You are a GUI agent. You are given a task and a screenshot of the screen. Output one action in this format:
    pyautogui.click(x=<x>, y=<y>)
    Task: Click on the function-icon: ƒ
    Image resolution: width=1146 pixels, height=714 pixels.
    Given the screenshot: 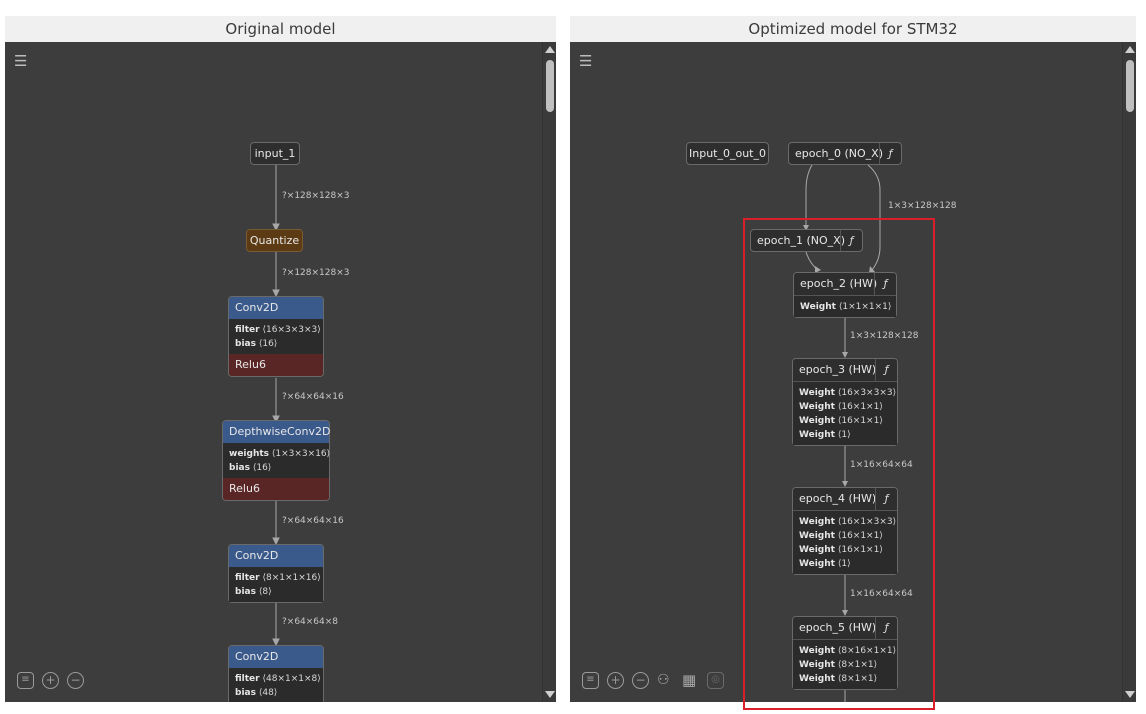 What is the action you would take?
    pyautogui.click(x=890, y=153)
    